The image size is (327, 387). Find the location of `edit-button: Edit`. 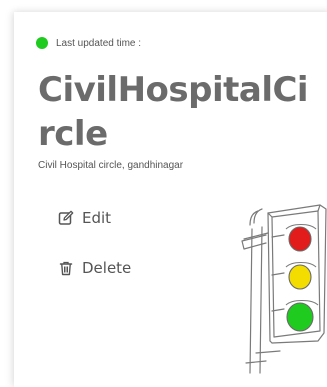

edit-button: Edit is located at coordinates (84, 218).